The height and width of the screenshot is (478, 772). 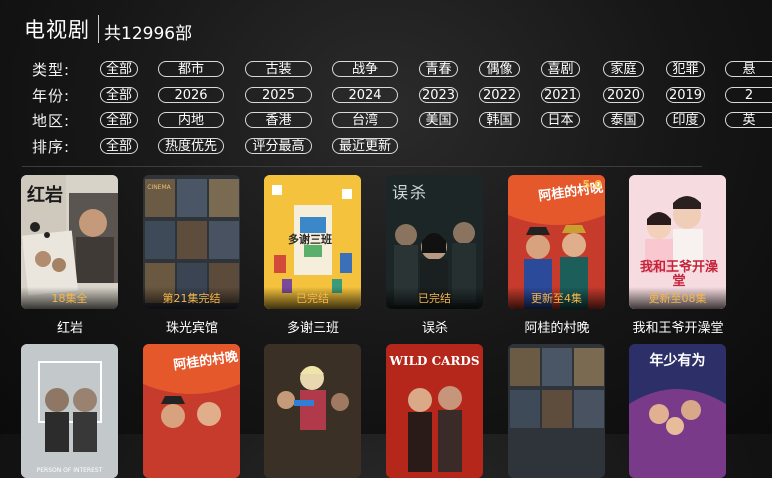 I want to click on chip-type-comedy: 喜剧, so click(x=560, y=69).